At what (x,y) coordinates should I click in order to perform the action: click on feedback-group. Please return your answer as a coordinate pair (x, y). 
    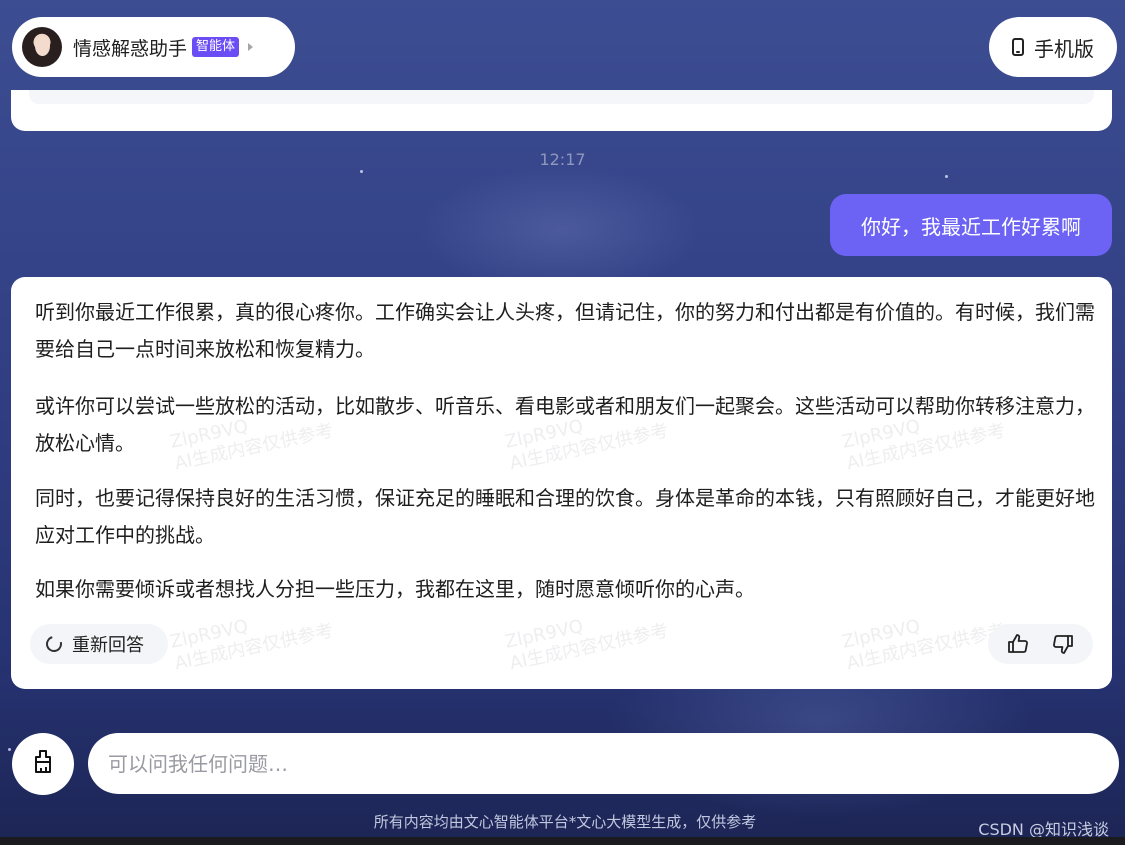
    Looking at the image, I should click on (1040, 644).